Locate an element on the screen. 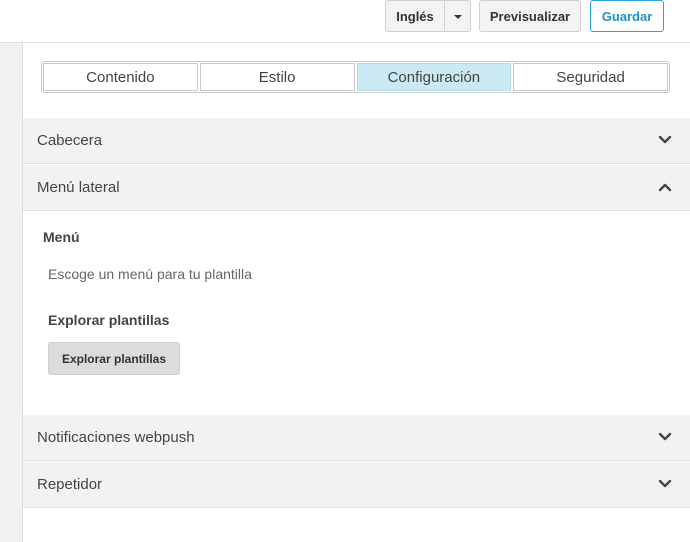  section-label: Notificaciones webpush is located at coordinates (116, 437).